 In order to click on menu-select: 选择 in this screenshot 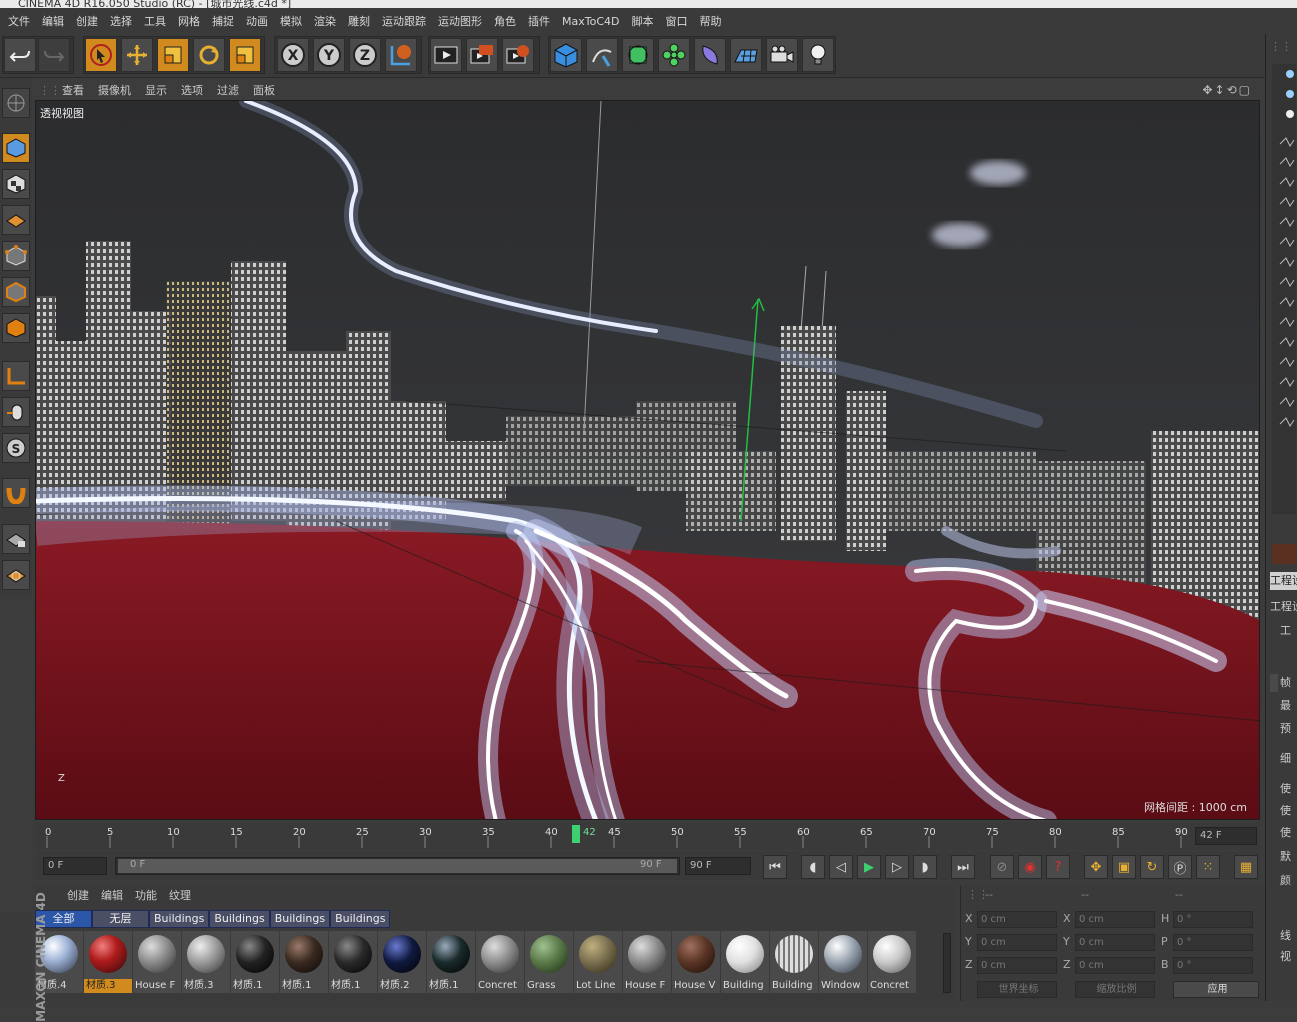, I will do `click(121, 21)`.